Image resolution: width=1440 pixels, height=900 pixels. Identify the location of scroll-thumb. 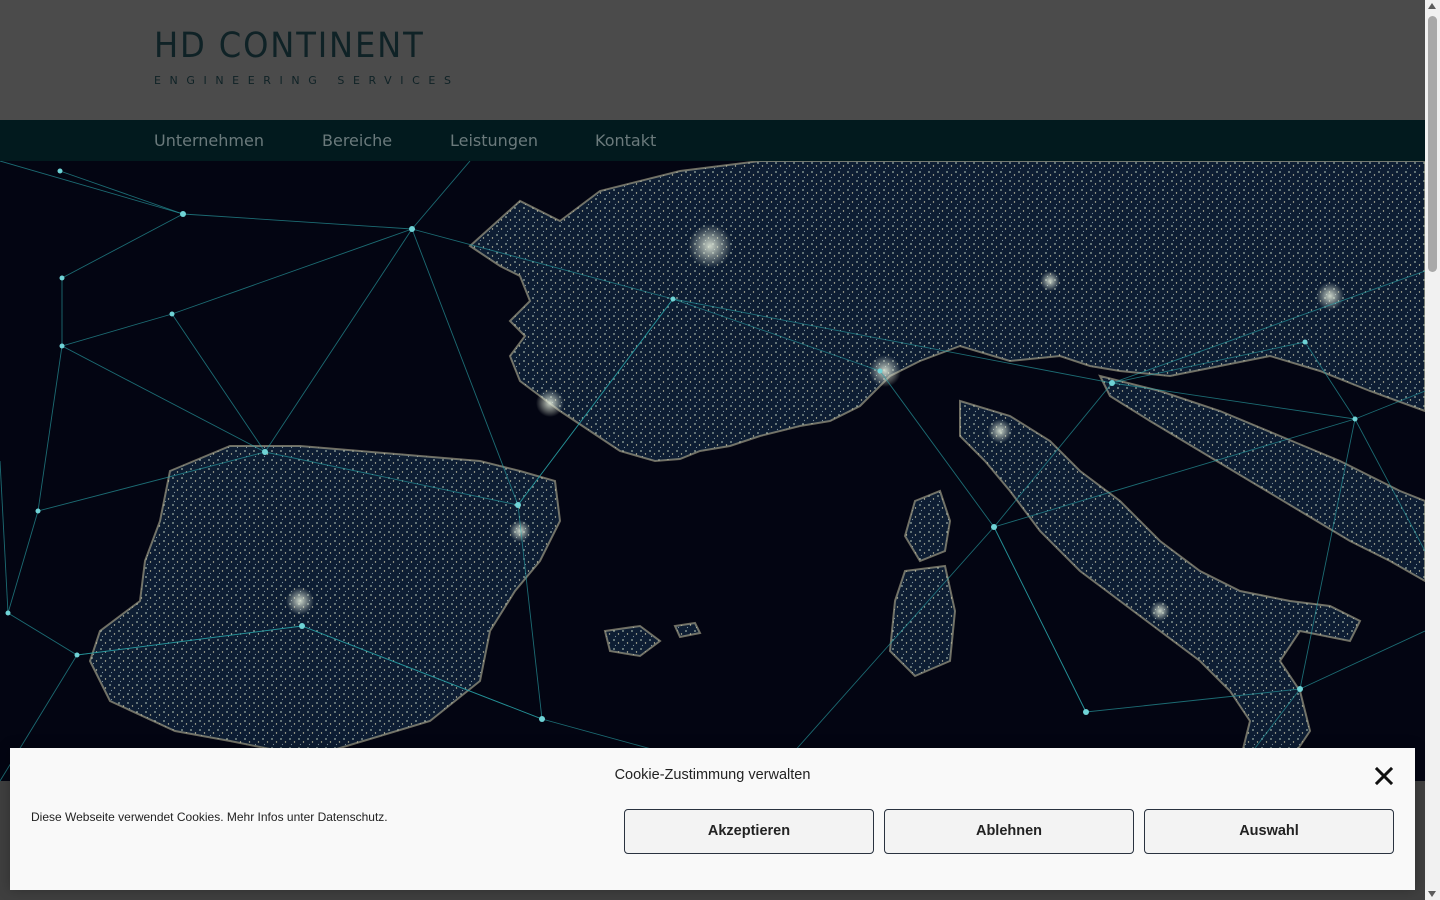
(1432, 144).